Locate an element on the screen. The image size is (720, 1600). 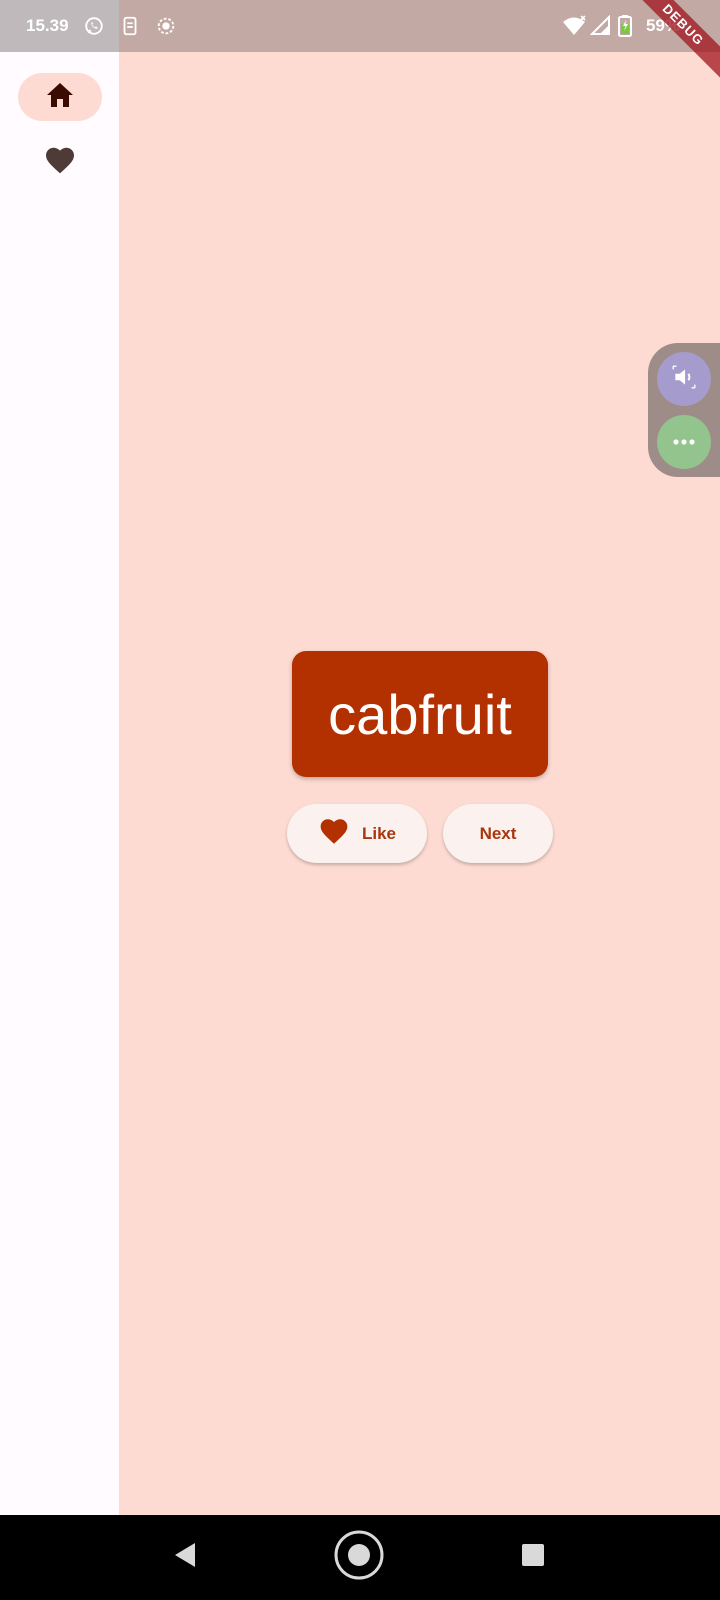
back-button is located at coordinates (185, 1557).